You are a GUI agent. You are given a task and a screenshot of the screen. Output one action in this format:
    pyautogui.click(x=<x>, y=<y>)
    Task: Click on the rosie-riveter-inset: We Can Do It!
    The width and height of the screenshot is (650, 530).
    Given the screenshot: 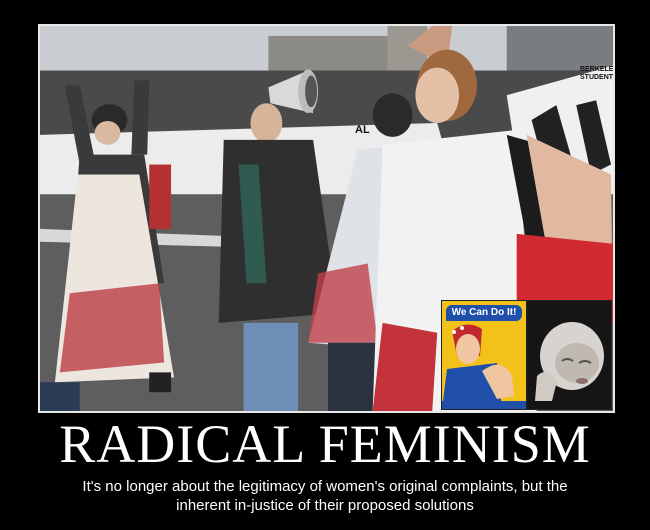 What is the action you would take?
    pyautogui.click(x=484, y=355)
    